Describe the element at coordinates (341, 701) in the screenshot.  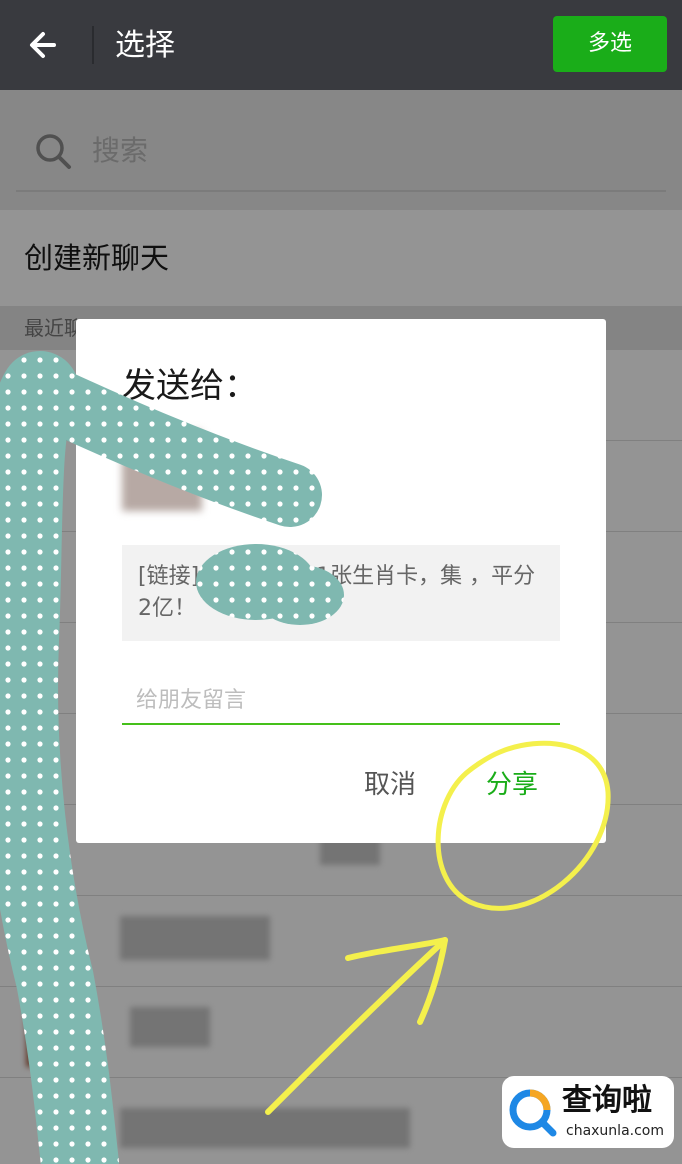
I see `message-input` at that location.